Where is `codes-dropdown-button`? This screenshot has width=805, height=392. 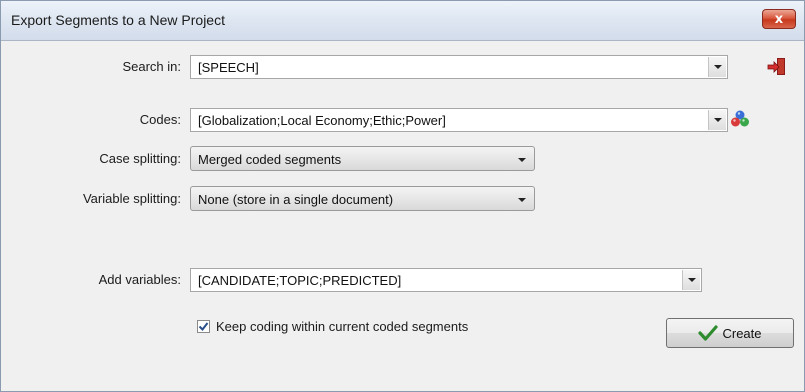 codes-dropdown-button is located at coordinates (717, 120).